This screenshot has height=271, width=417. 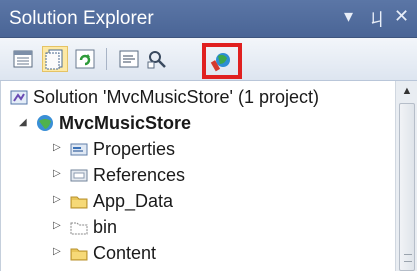 I want to click on tree-row-solution: Solution 'MvcMusicStore' (1 project), so click(x=198, y=98).